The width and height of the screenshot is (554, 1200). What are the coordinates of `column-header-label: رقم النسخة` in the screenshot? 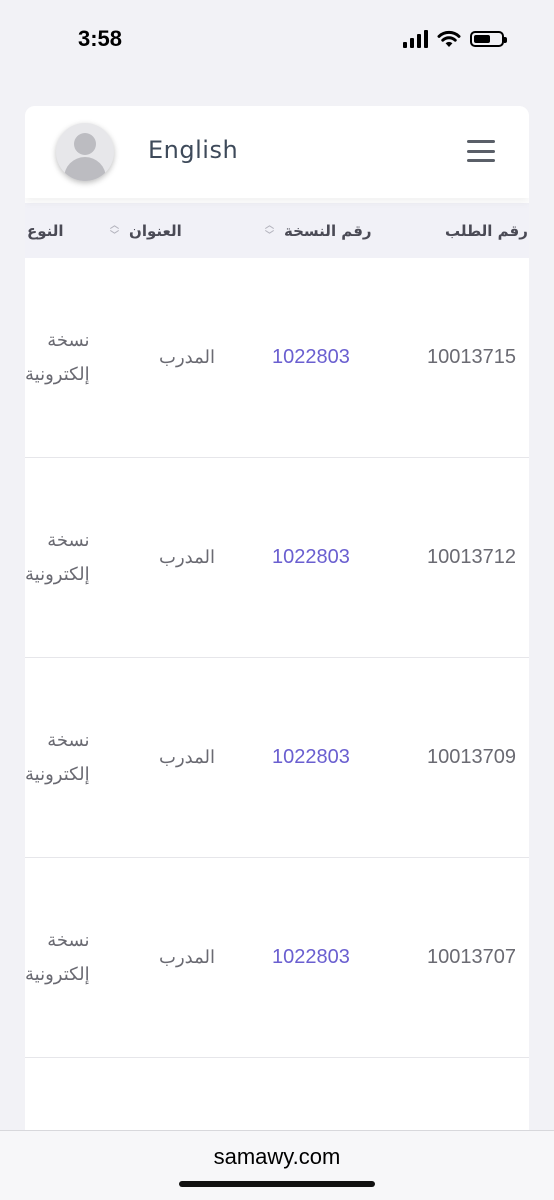 It's located at (328, 230).